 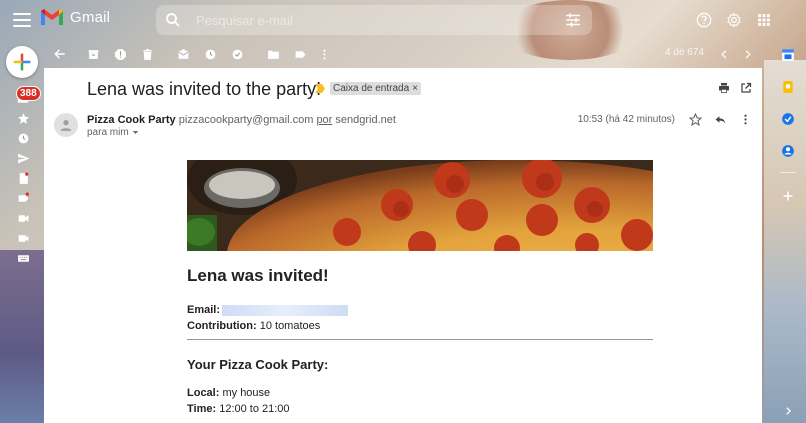 What do you see at coordinates (183, 54) in the screenshot?
I see `mark-unread-icon` at bounding box center [183, 54].